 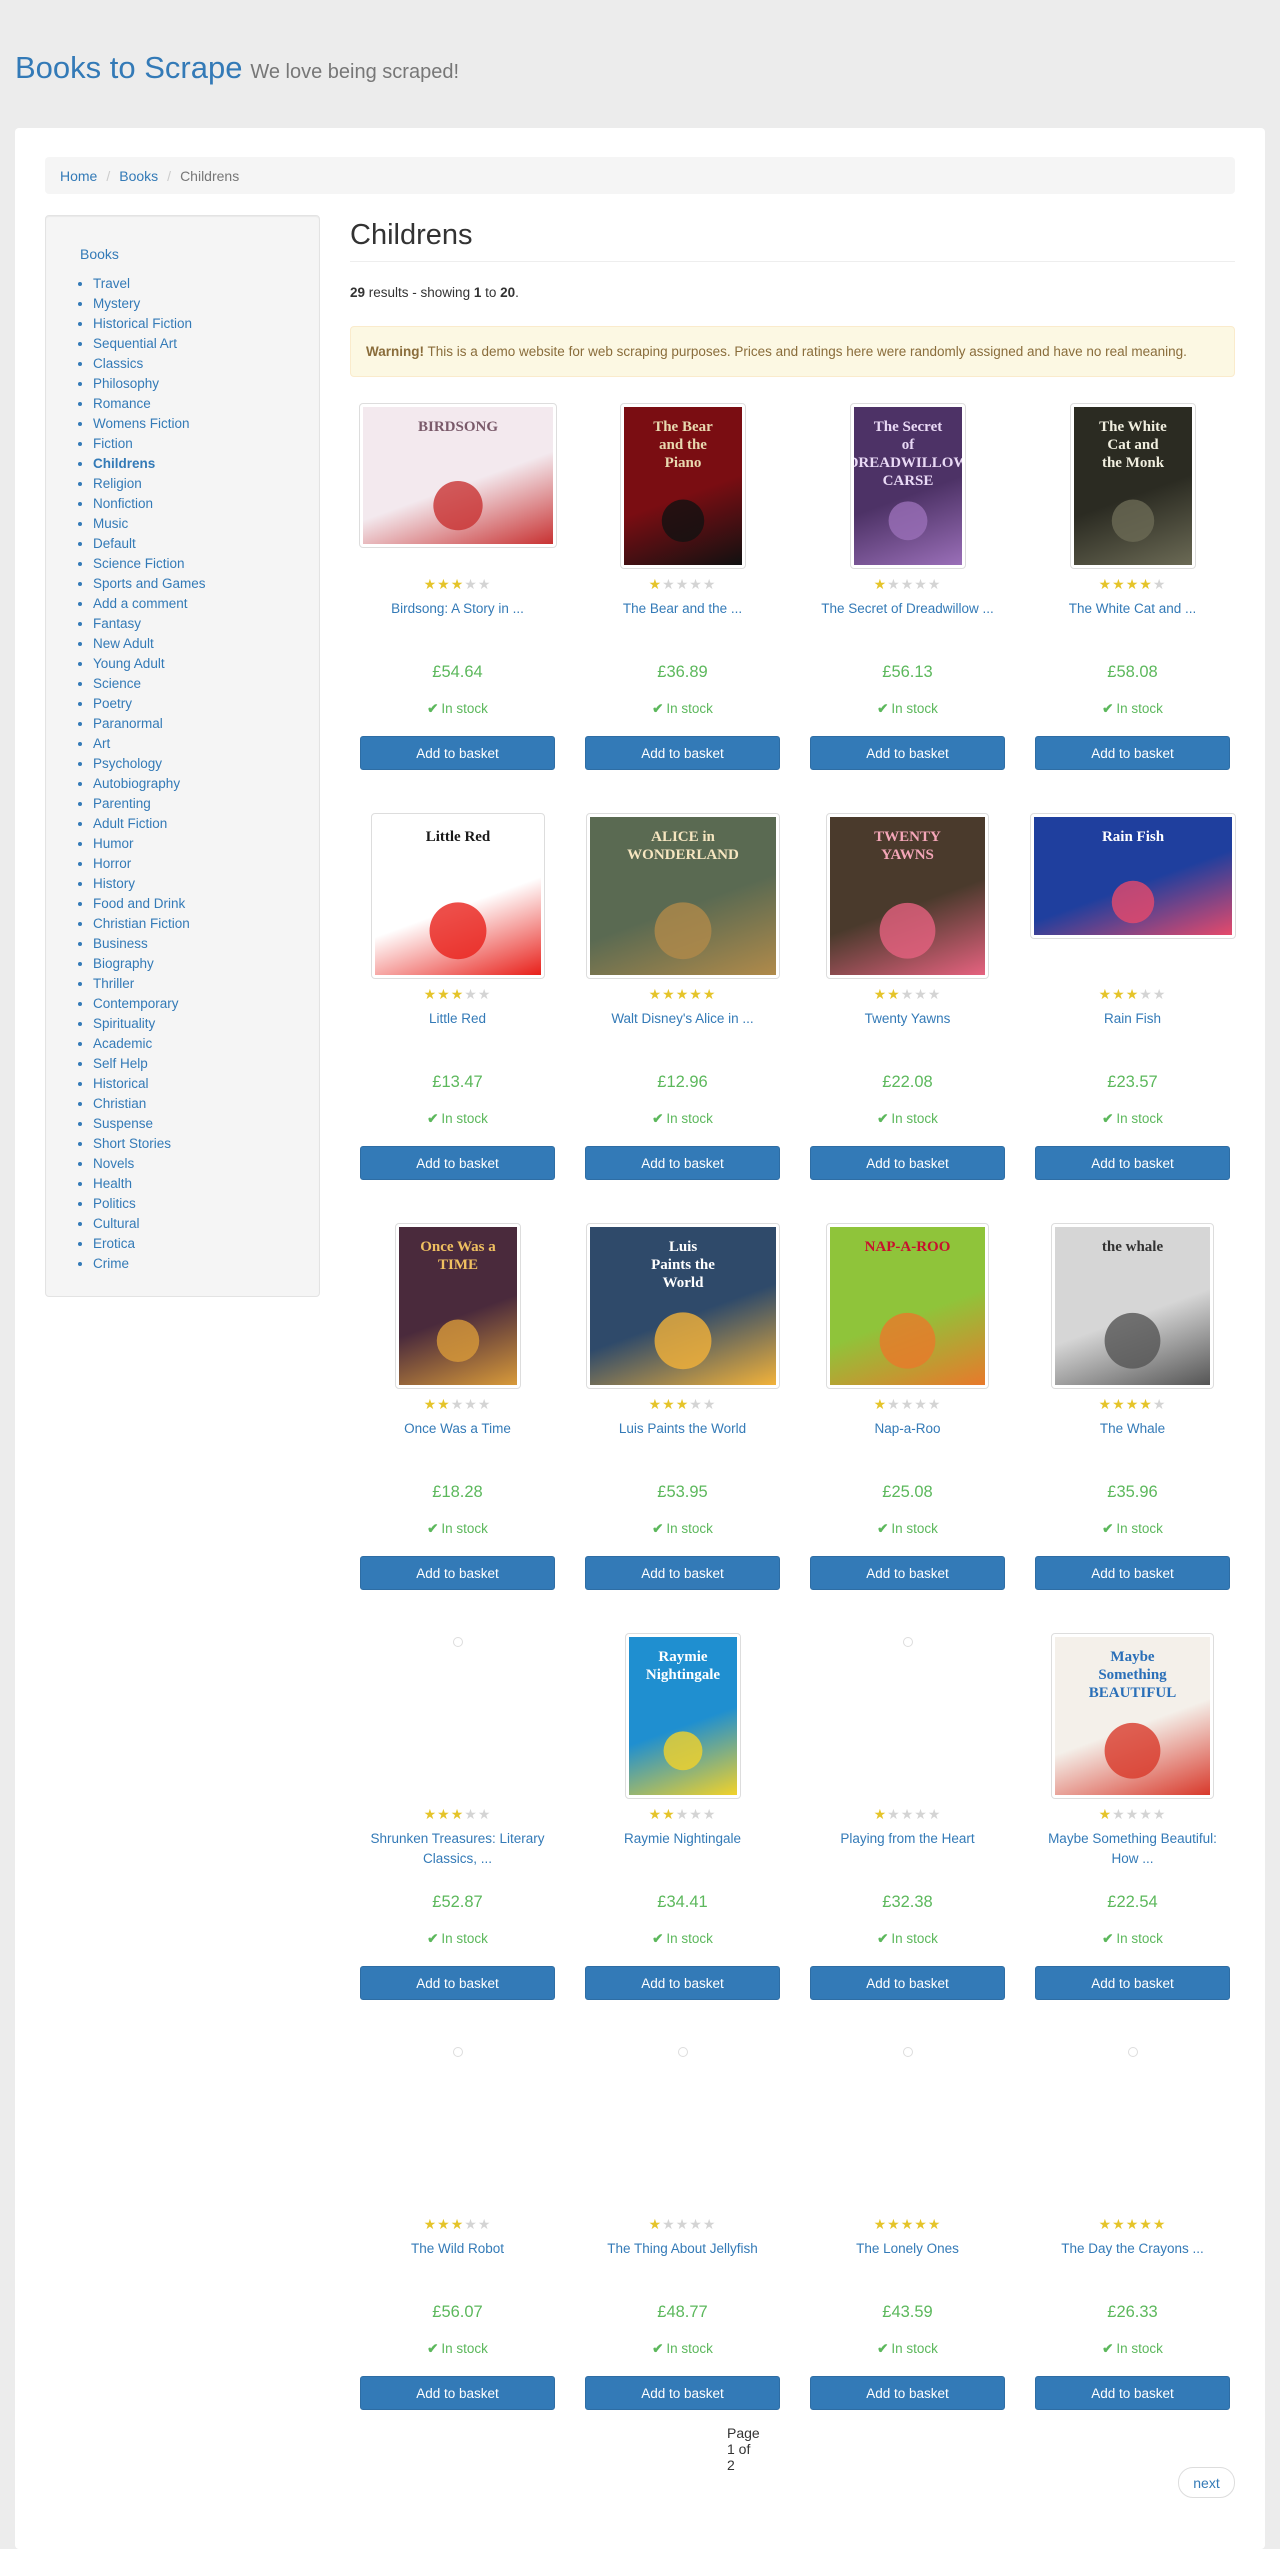 What do you see at coordinates (907, 1429) in the screenshot?
I see `book-title-link: Nap-a-Roo` at bounding box center [907, 1429].